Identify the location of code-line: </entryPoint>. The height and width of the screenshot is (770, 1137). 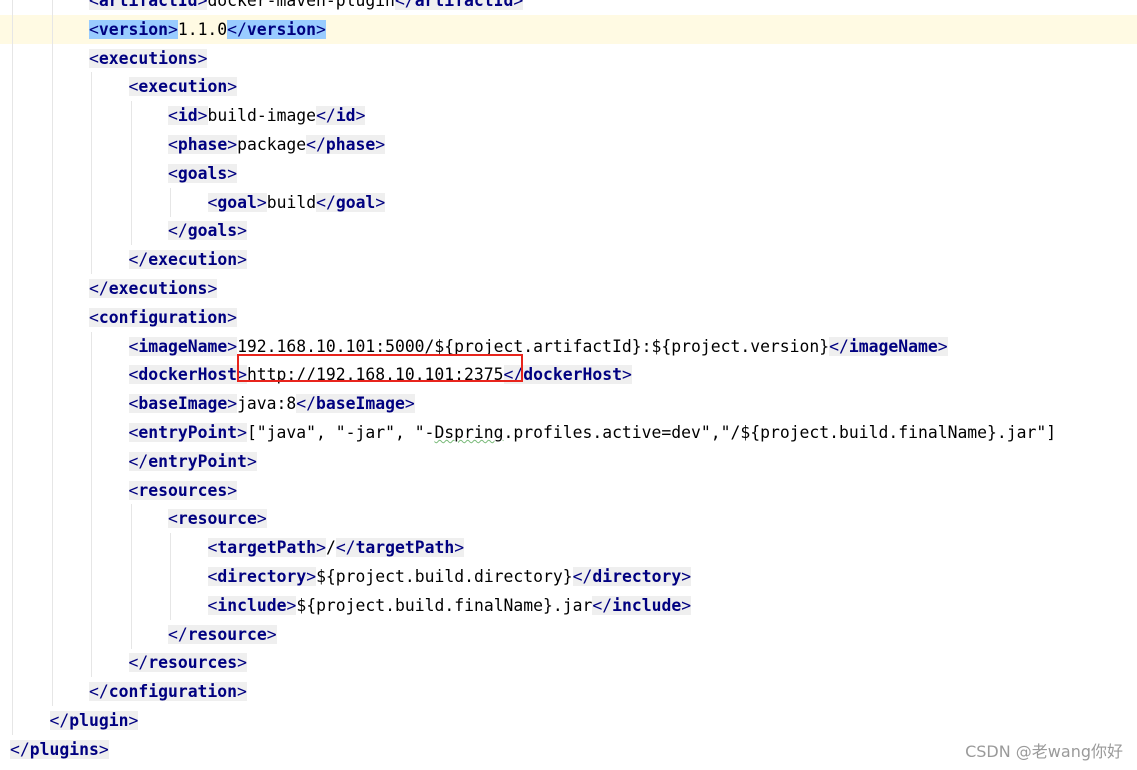
(568, 461).